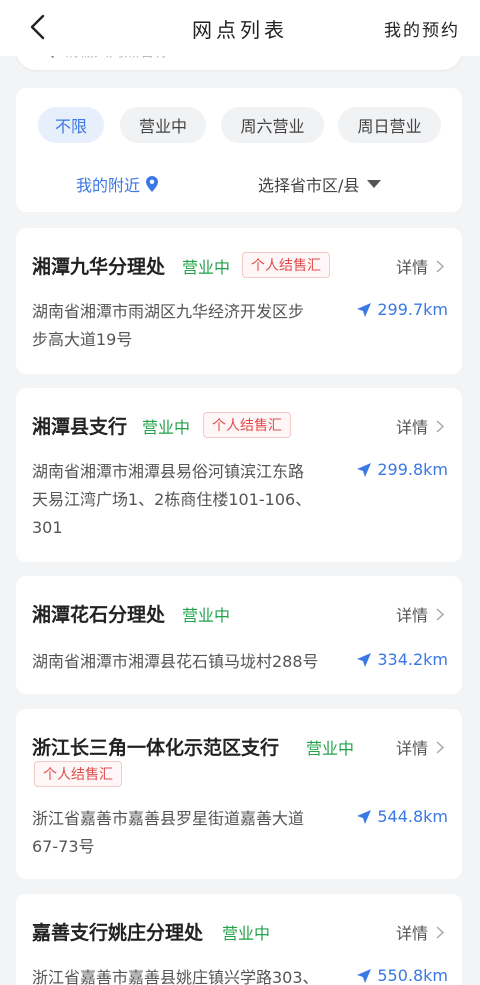  I want to click on branch-name: 湘潭县支行, so click(80, 427).